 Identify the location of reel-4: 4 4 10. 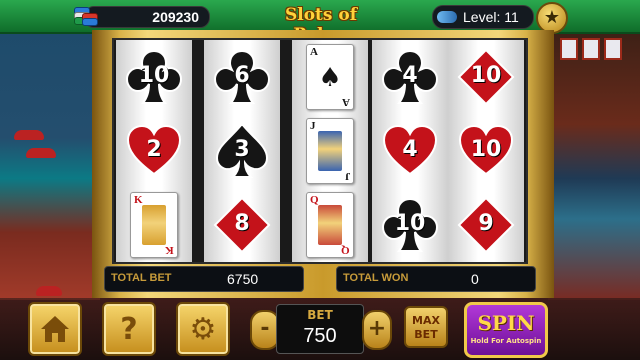
(410, 151).